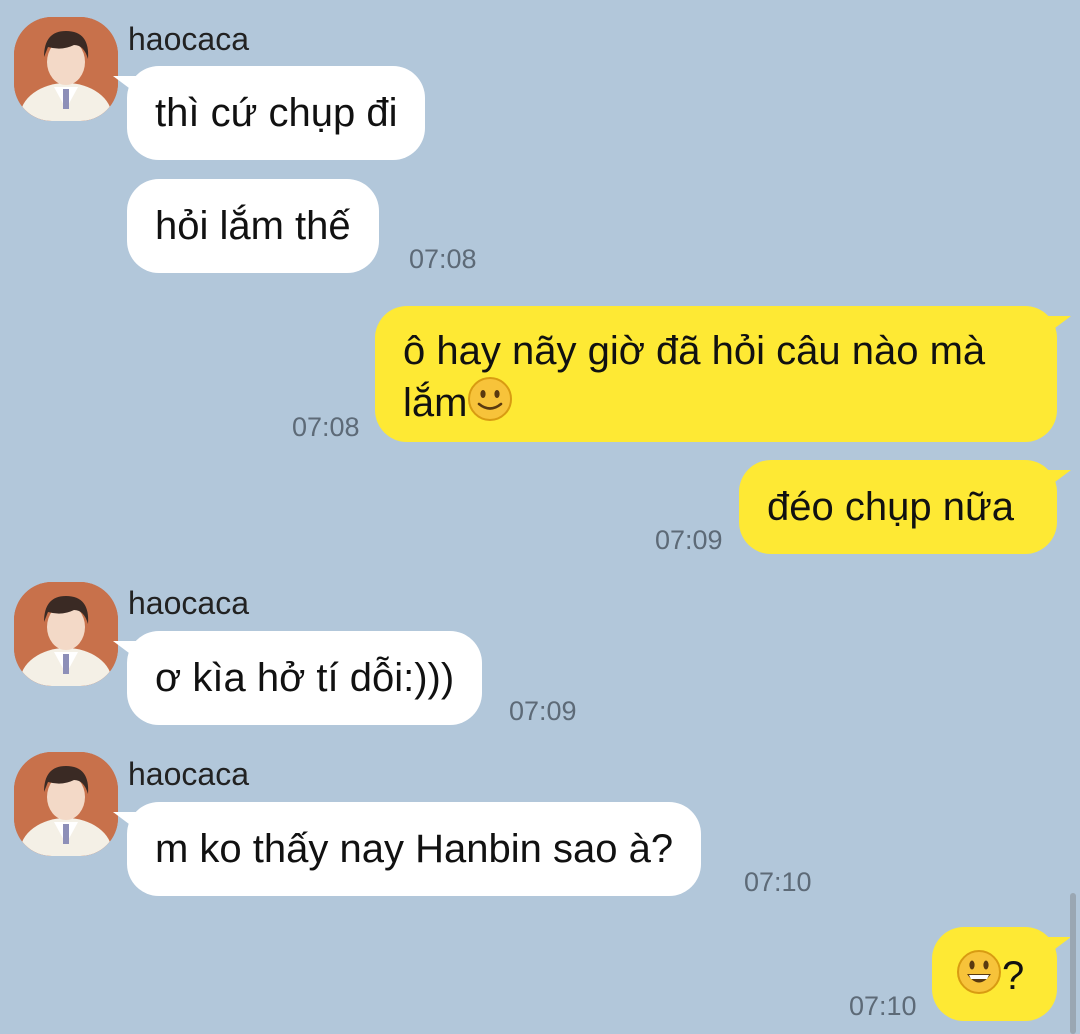 This screenshot has height=1034, width=1080. What do you see at coordinates (276, 113) in the screenshot?
I see `message-text: thì cứ chụp đi` at bounding box center [276, 113].